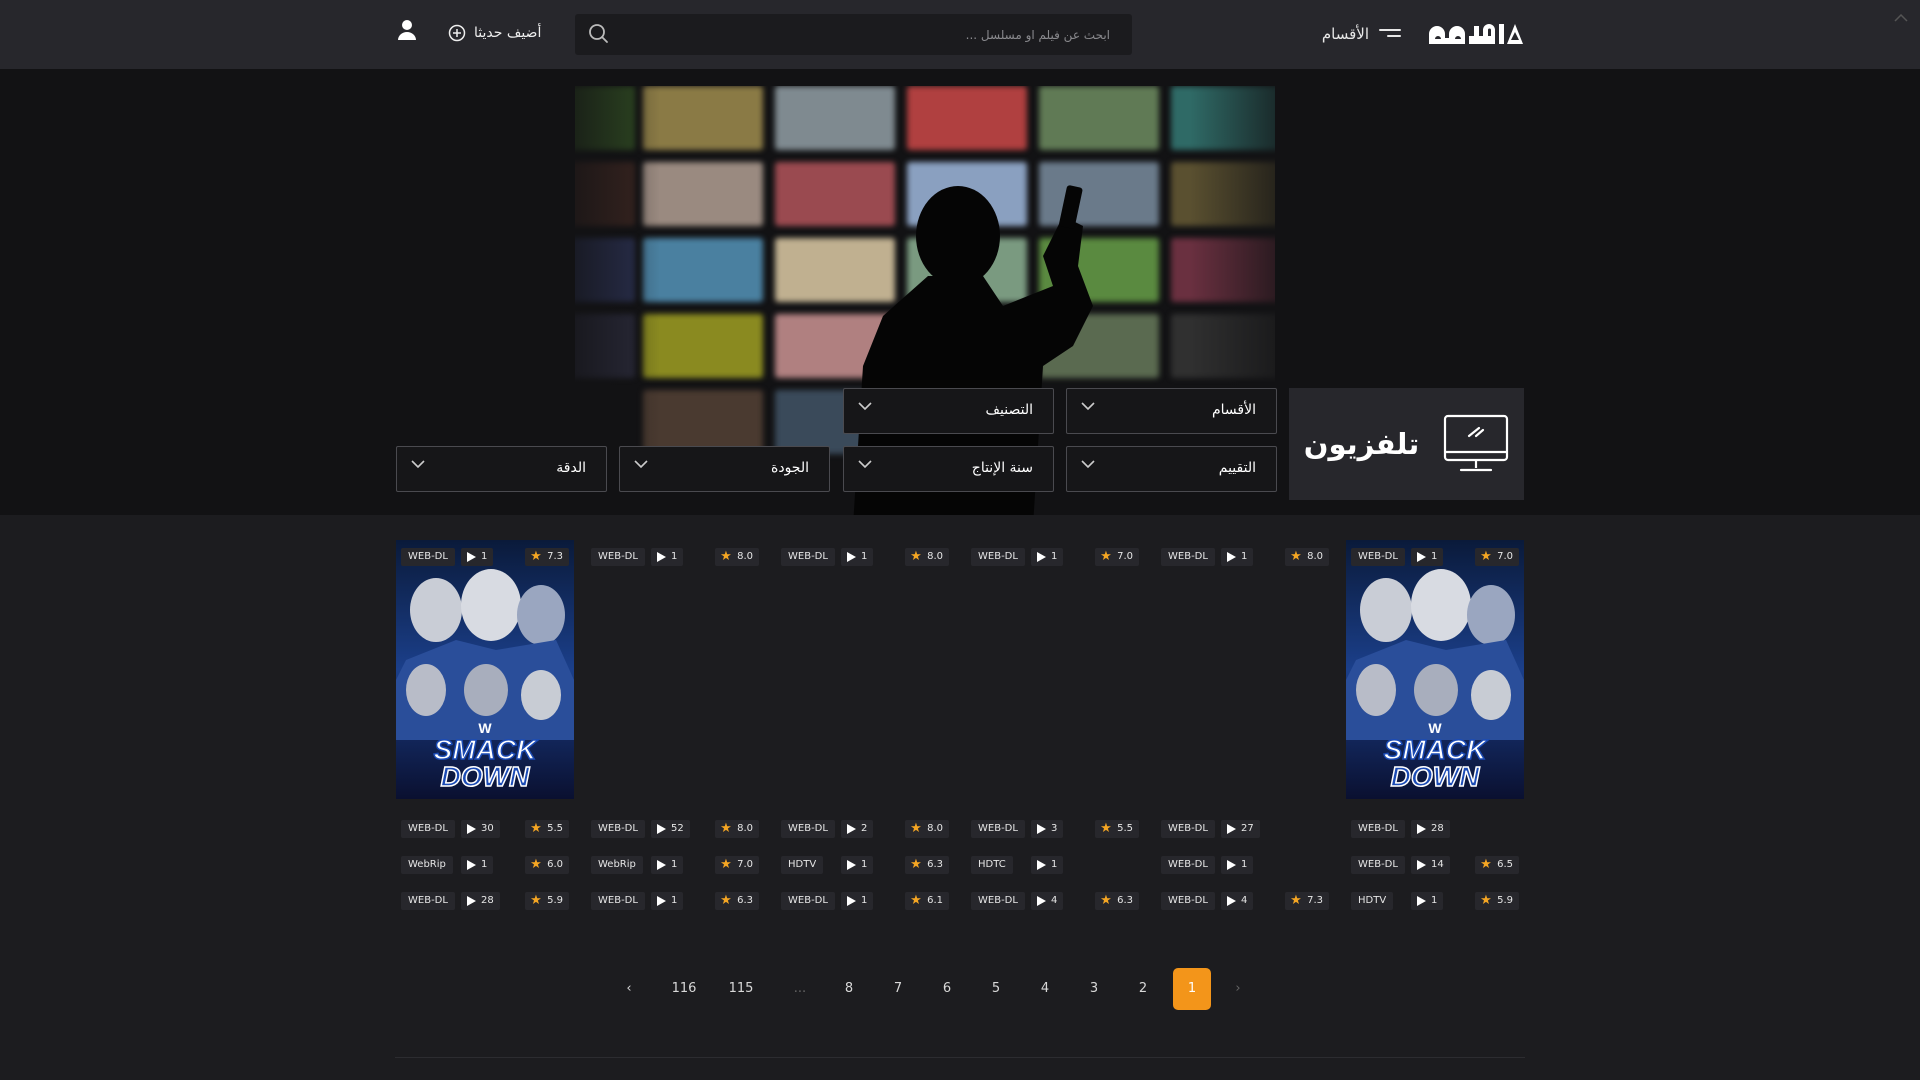 The image size is (1920, 1080). I want to click on card-badges: HDTC 1, so click(1055, 865).